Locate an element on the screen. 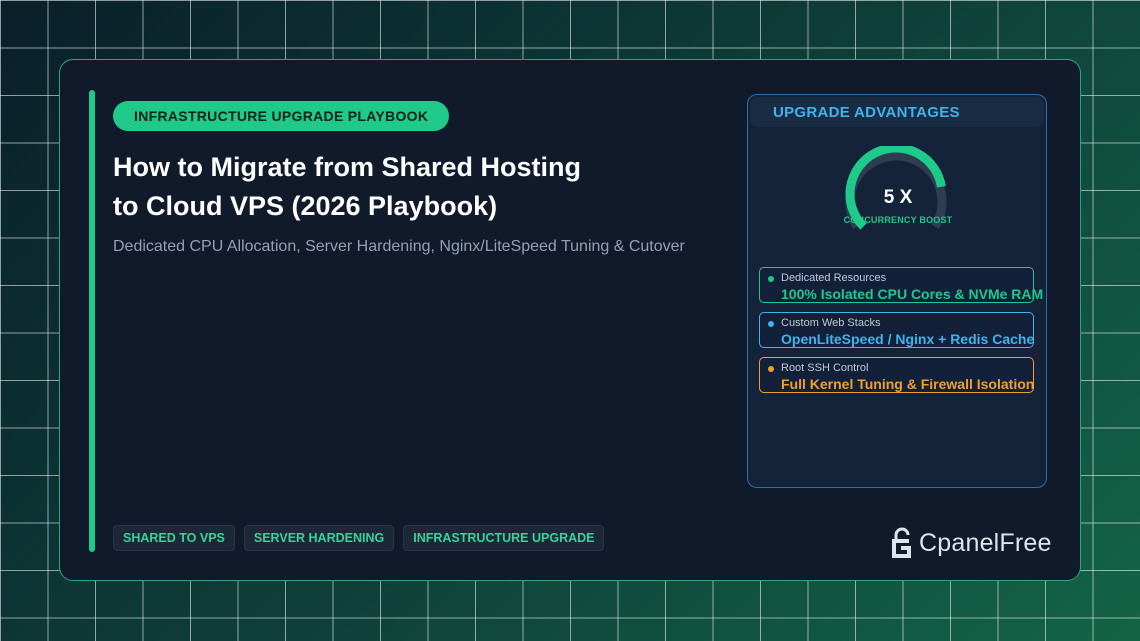 The width and height of the screenshot is (1140, 641). brand-logo: CpanelFree is located at coordinates (970, 543).